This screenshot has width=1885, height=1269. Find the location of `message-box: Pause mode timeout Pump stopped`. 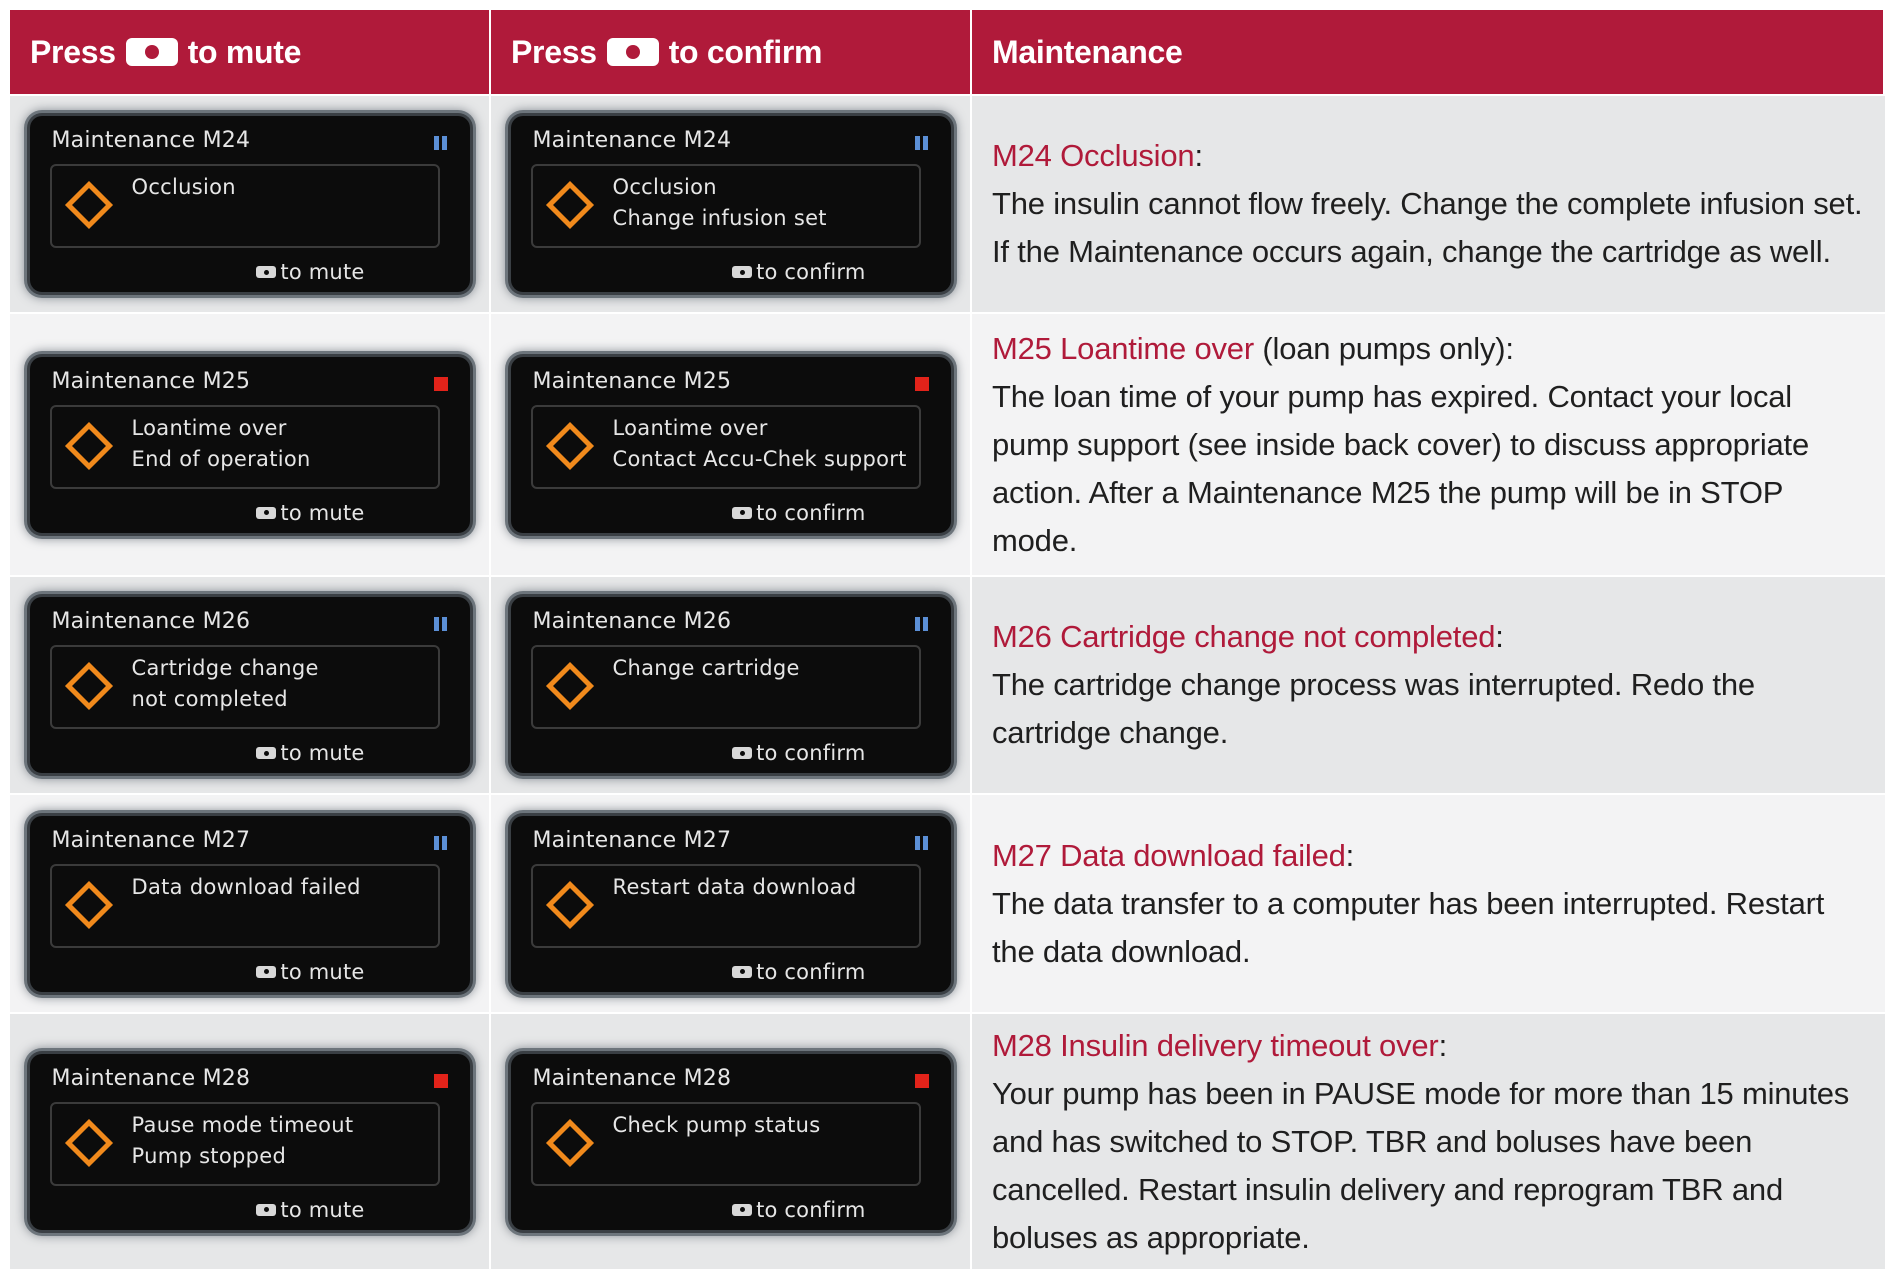

message-box: Pause mode timeout Pump stopped is located at coordinates (244, 1143).